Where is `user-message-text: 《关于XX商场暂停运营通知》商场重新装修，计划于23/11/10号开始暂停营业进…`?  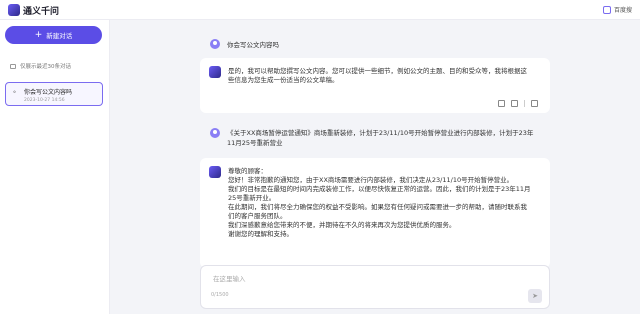
user-message-text: 《关于XX商场暂停运营通知》商场重新装修，计划于23/11/10号开始暂停营业进… is located at coordinates (380, 138).